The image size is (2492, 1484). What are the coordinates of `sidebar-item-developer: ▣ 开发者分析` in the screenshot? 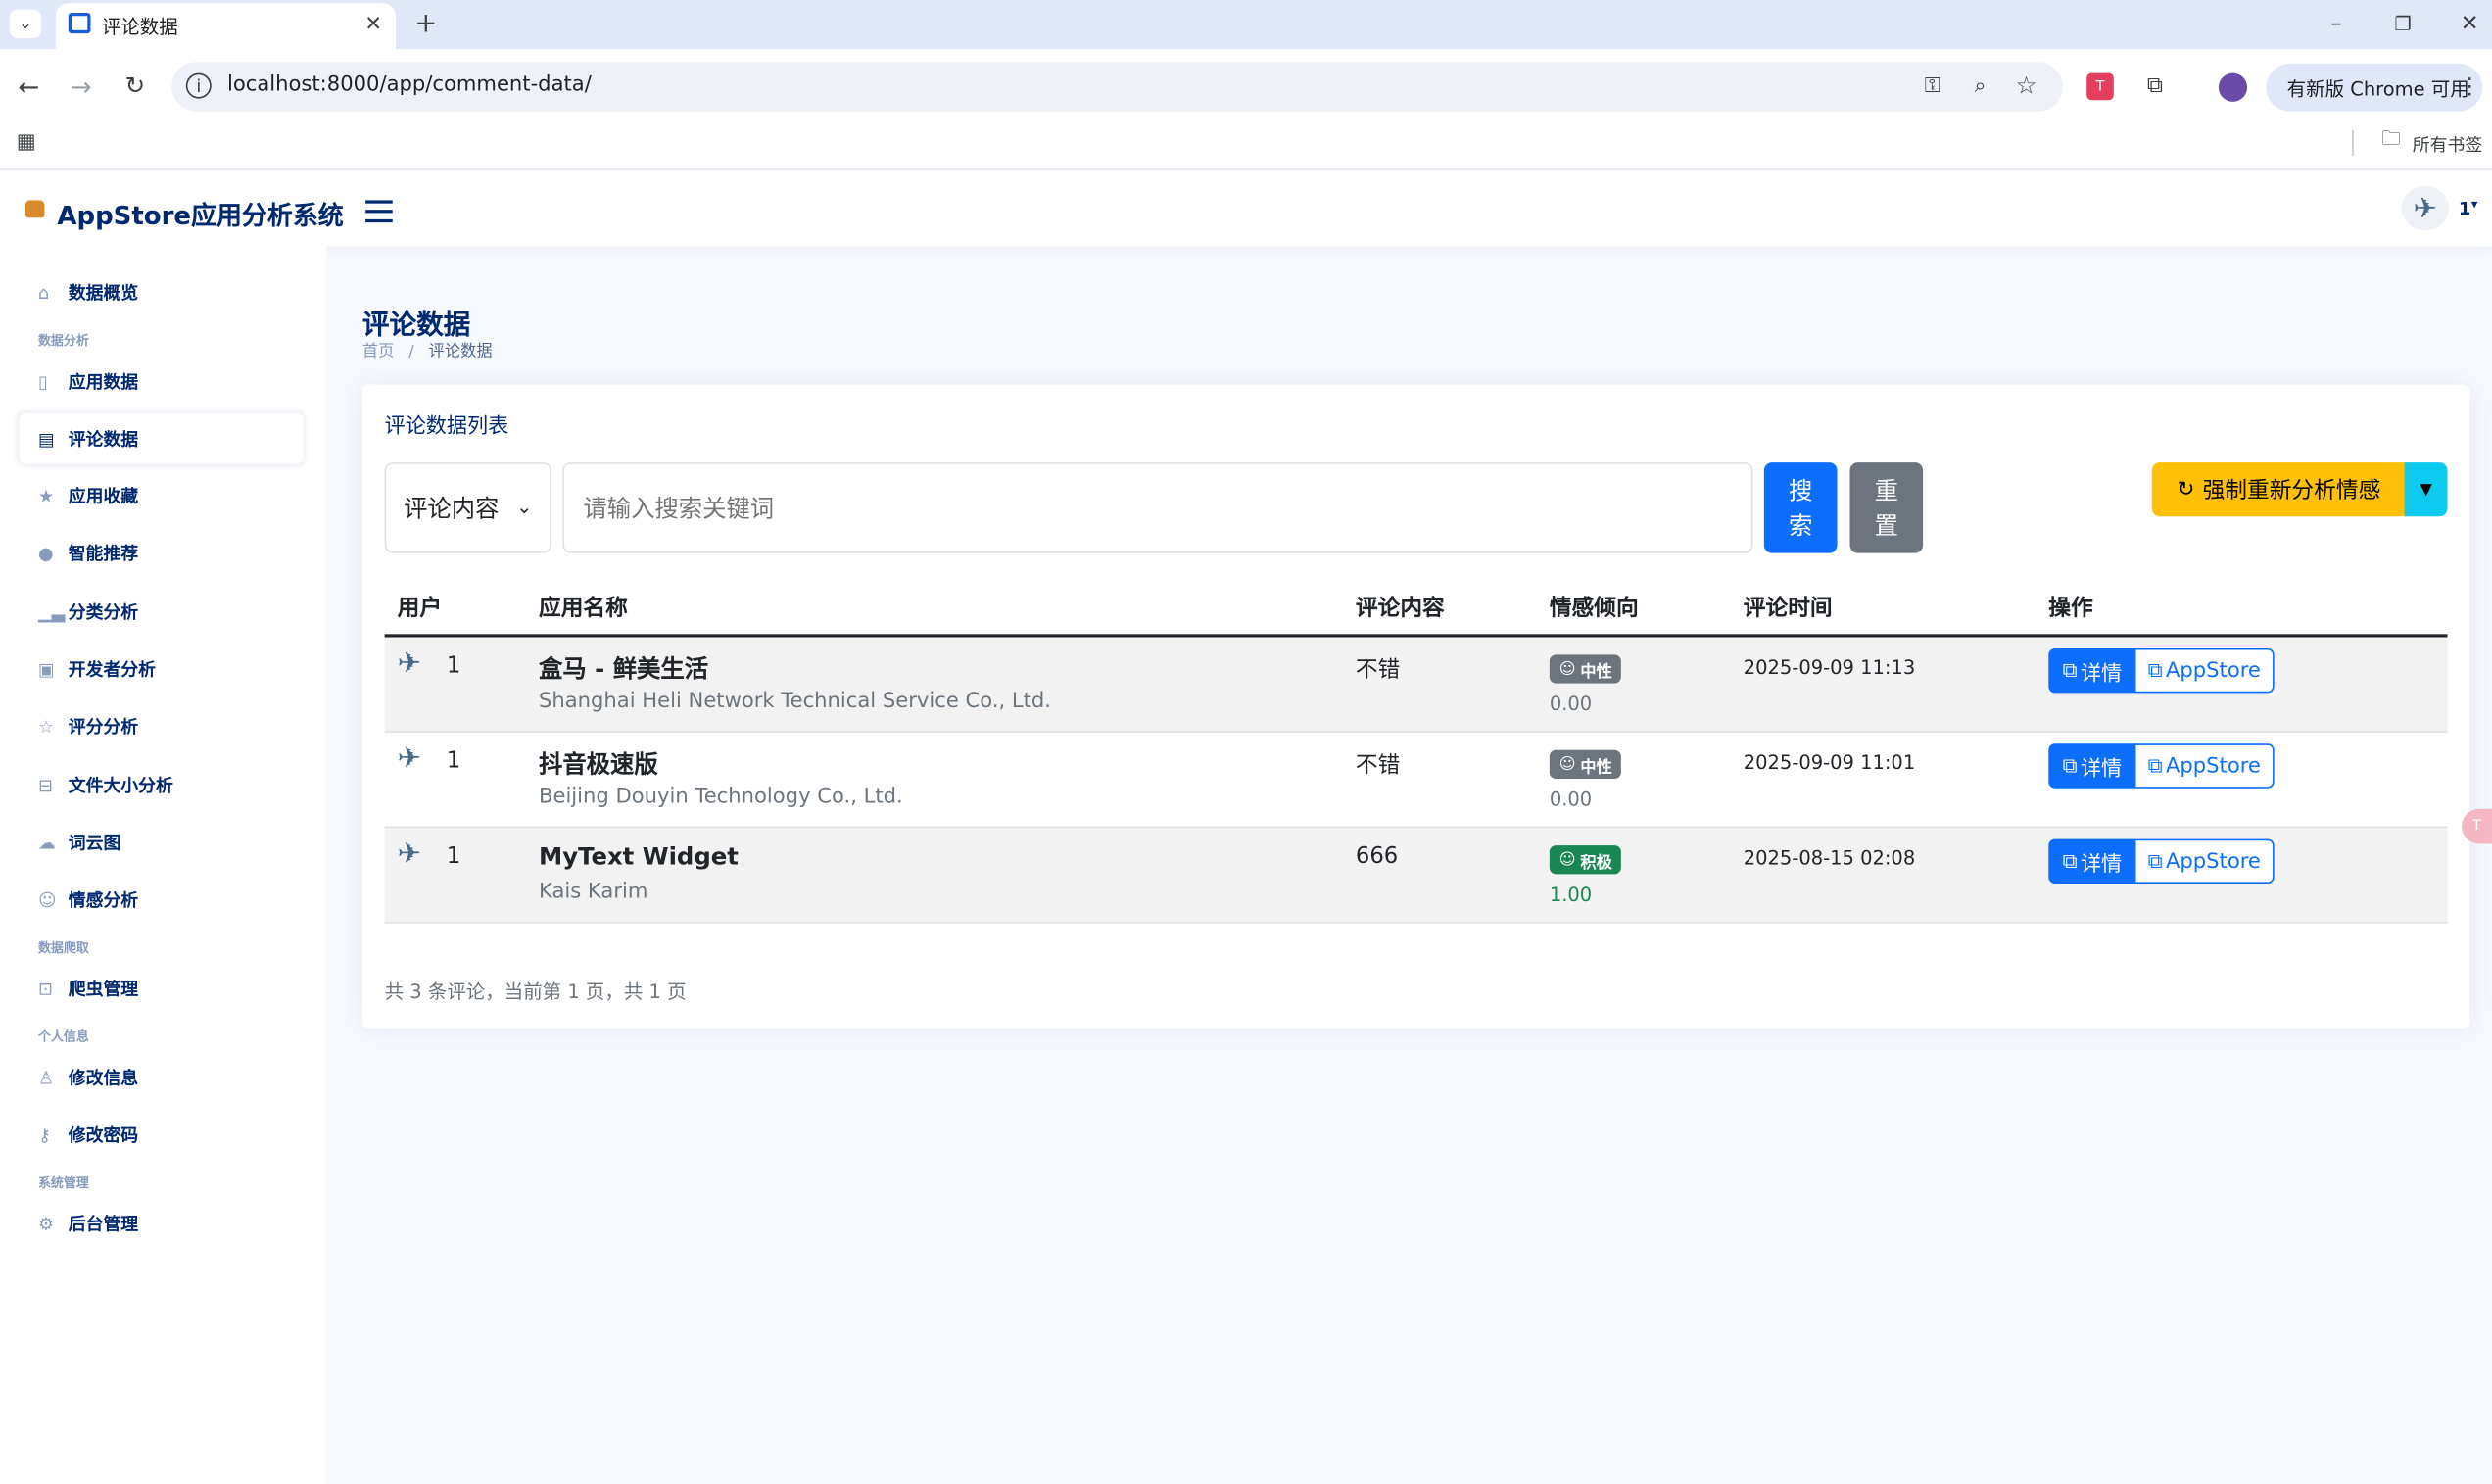 It's located at (161, 669).